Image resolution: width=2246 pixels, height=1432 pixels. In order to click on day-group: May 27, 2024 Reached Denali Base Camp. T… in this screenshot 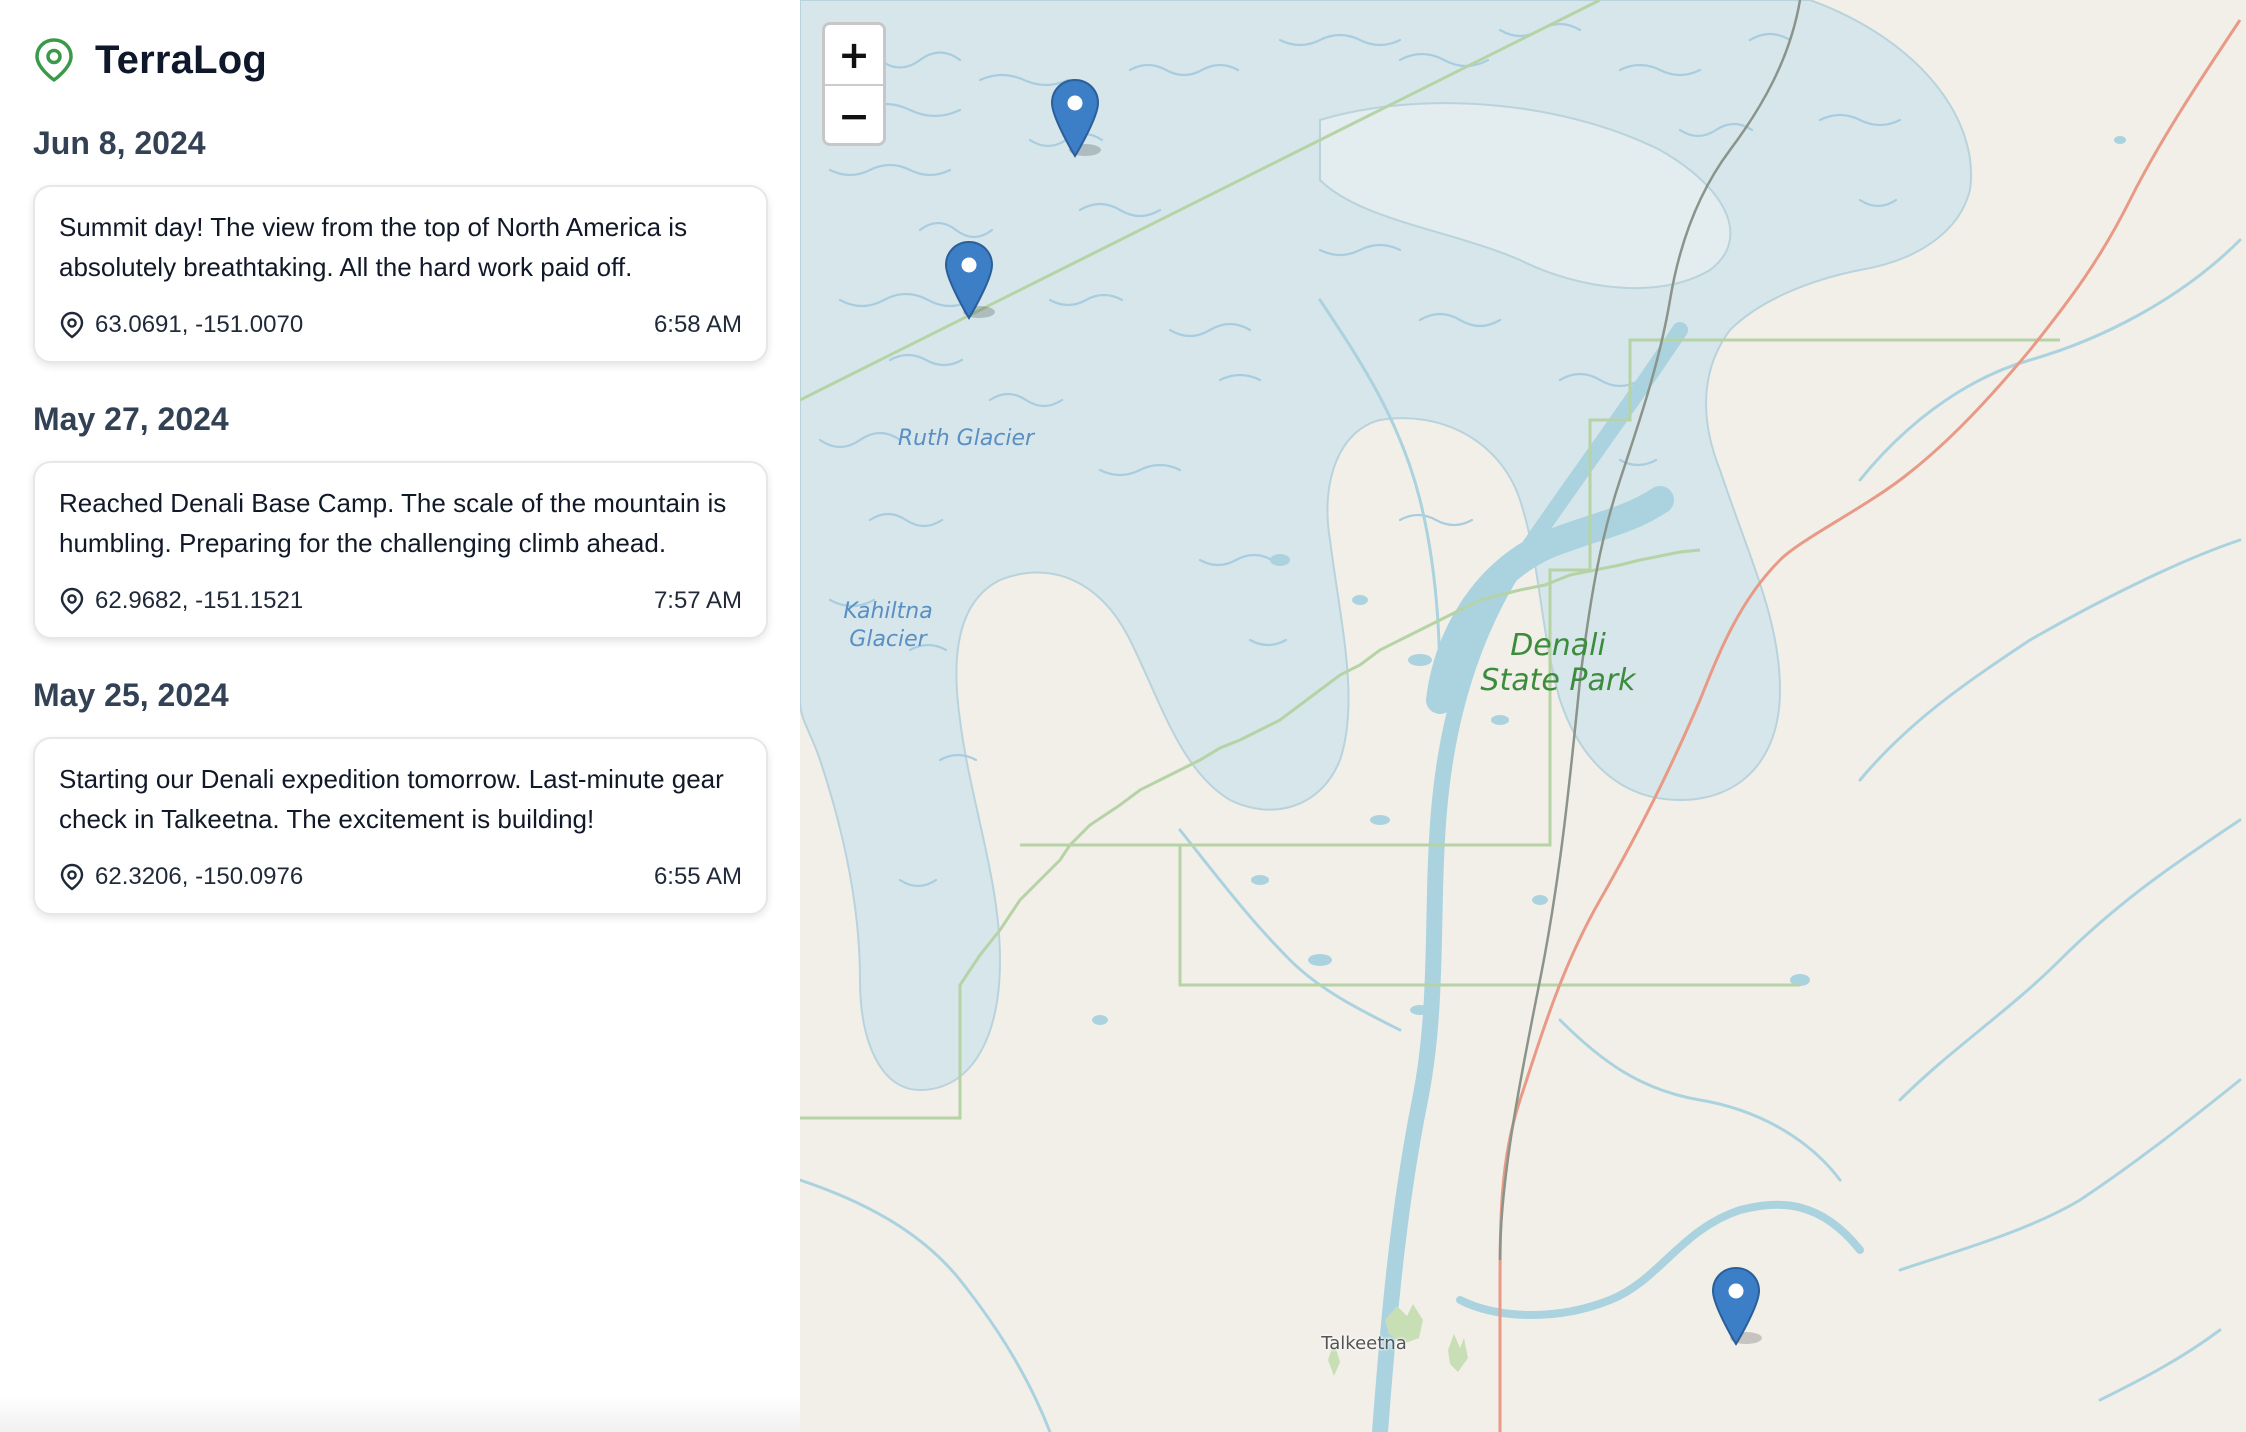, I will do `click(400, 519)`.